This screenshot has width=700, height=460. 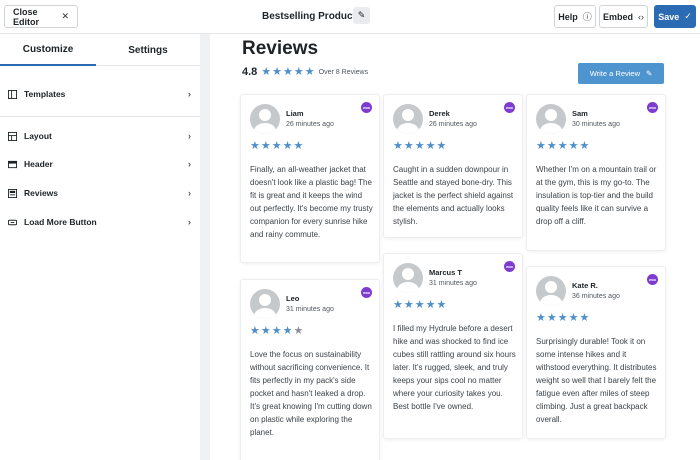 What do you see at coordinates (623, 16) in the screenshot?
I see `embed-button: Embed ‹›` at bounding box center [623, 16].